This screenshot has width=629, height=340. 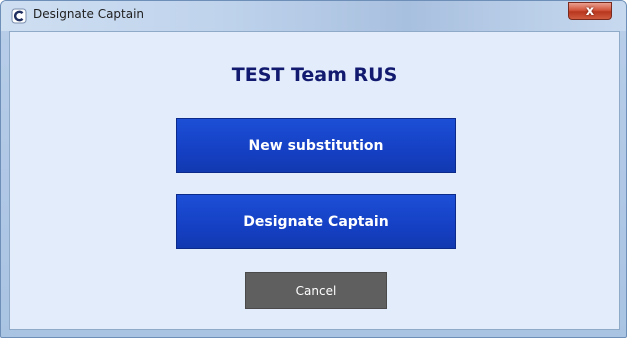 I want to click on cancel-button: Cancel, so click(x=316, y=290).